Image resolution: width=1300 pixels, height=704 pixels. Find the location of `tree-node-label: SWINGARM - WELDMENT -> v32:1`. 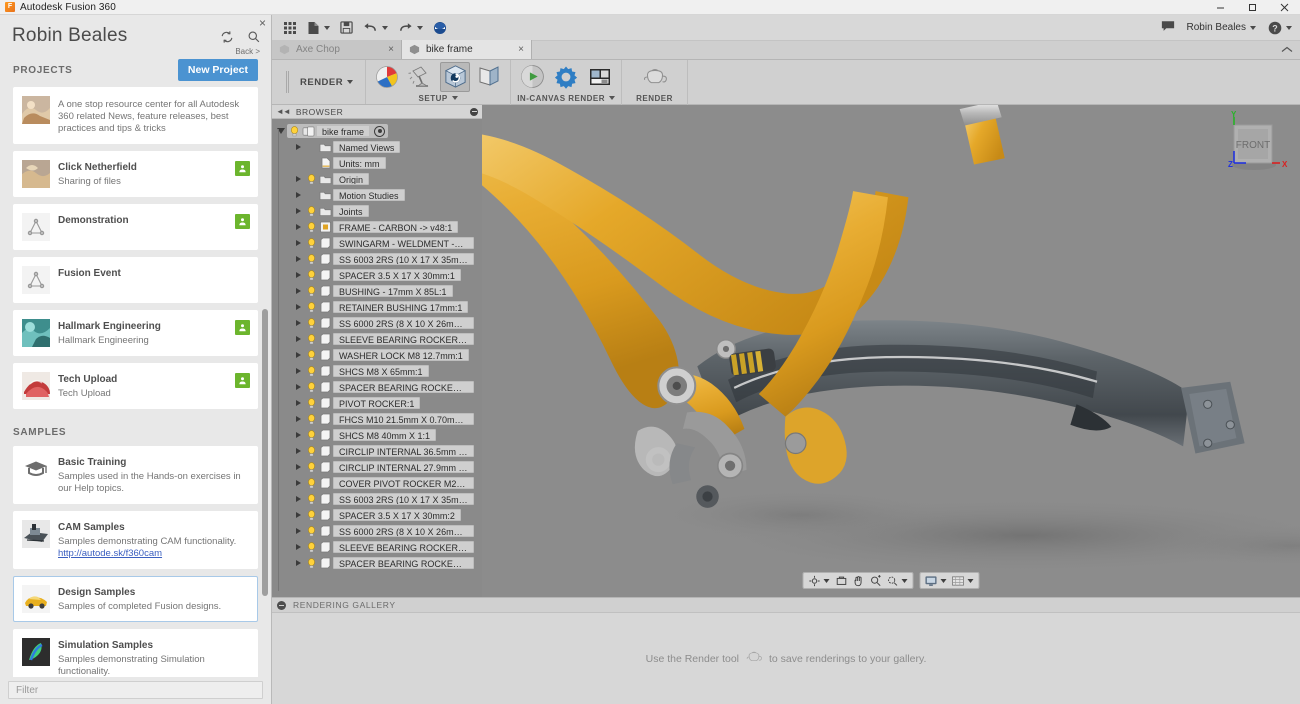

tree-node-label: SWINGARM - WELDMENT -> v32:1 is located at coordinates (403, 243).